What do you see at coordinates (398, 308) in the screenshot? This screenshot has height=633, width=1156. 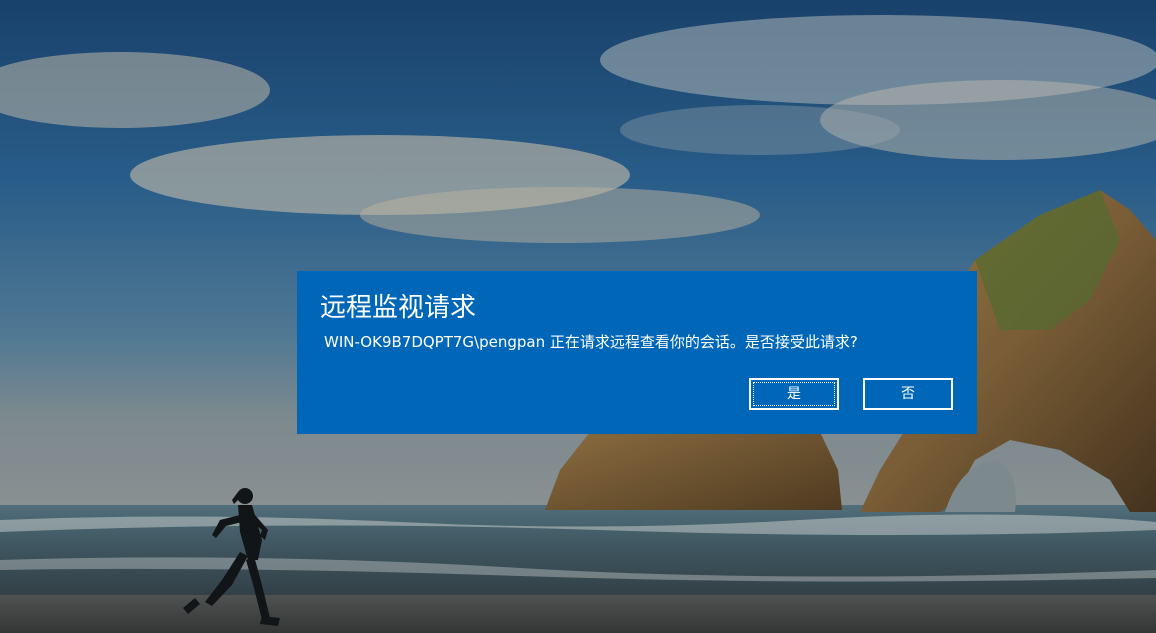 I see `dialog-title: 远程监视请求` at bounding box center [398, 308].